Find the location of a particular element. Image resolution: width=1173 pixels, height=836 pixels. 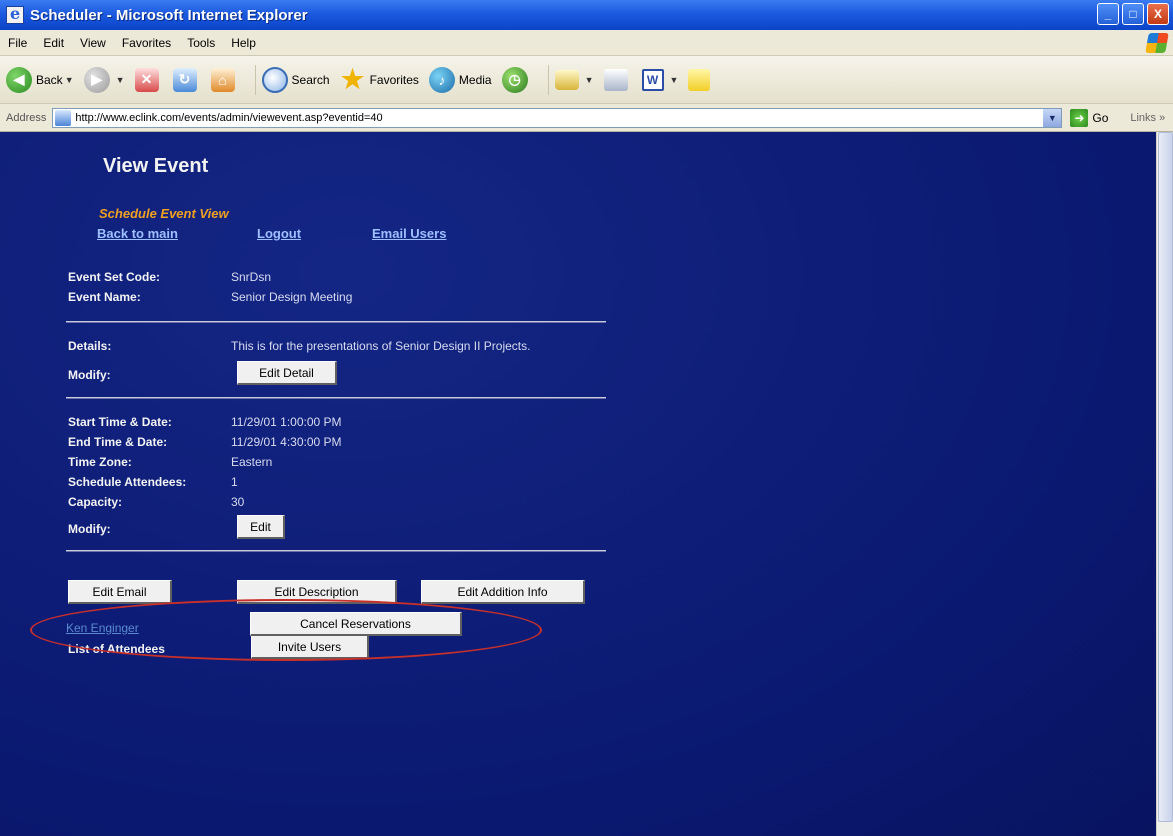

refresh-button: ↻ is located at coordinates (186, 79).